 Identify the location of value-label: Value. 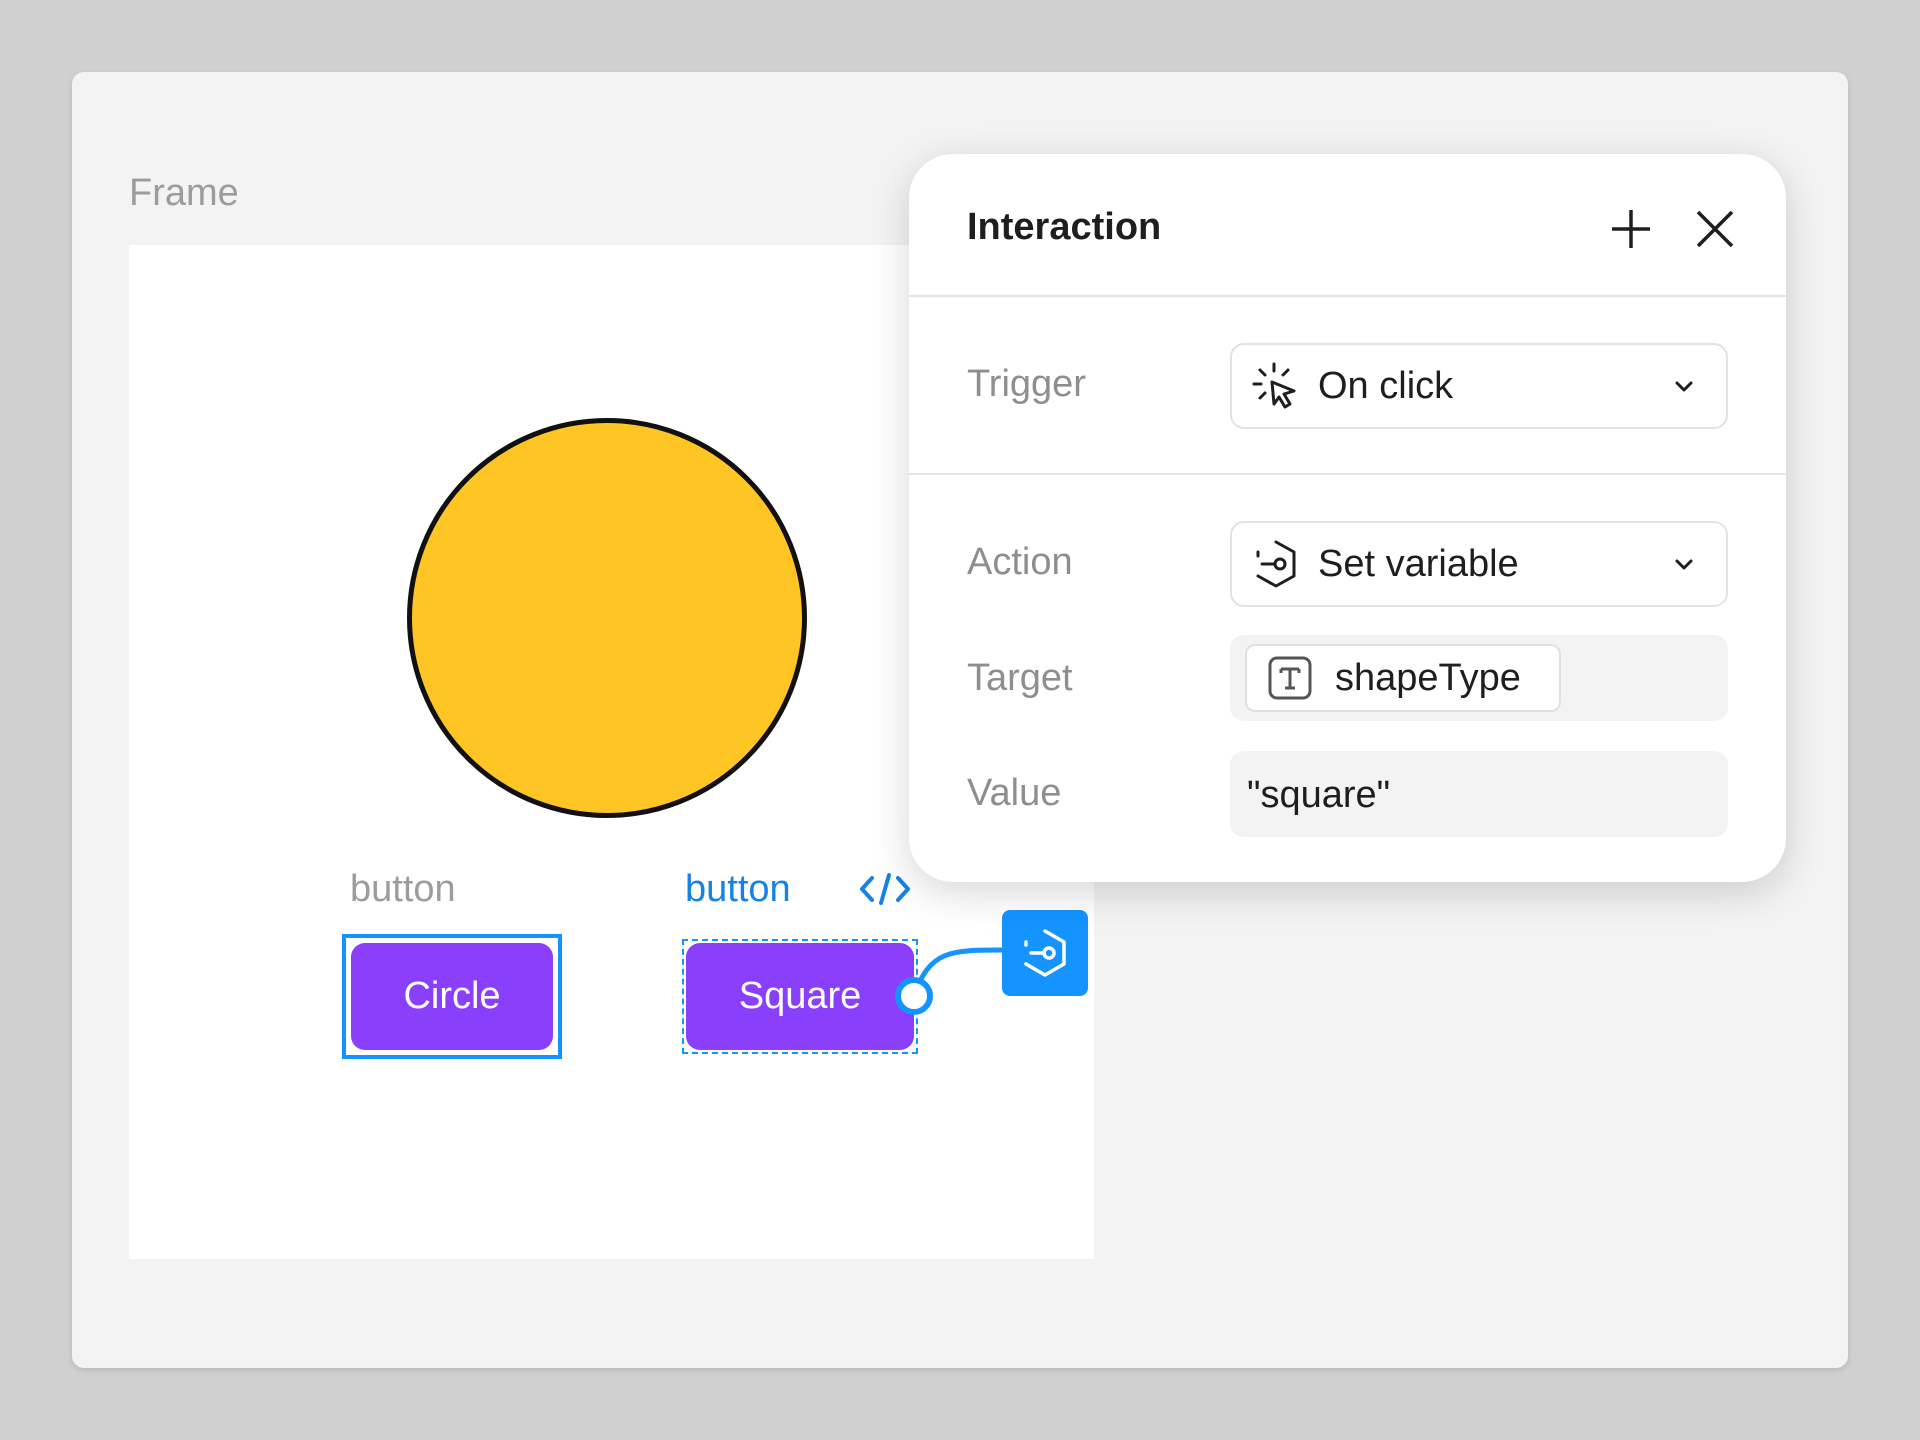
(1014, 793).